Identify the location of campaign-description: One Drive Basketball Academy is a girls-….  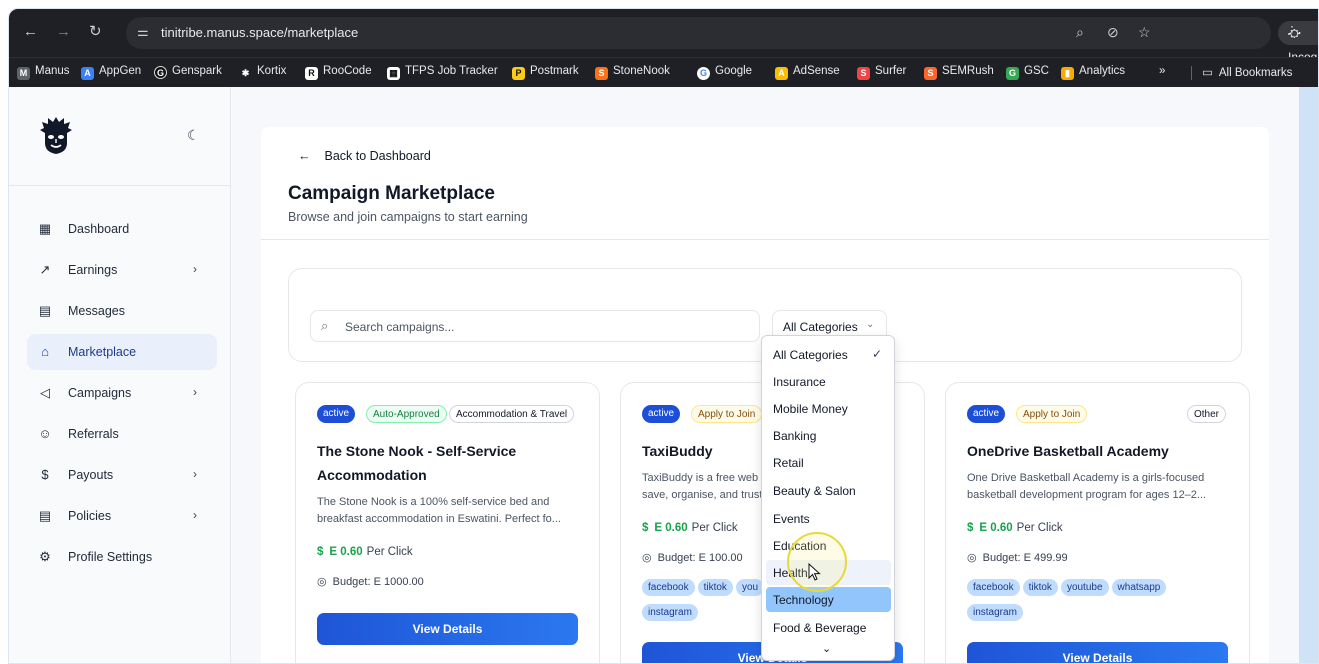
(1087, 486).